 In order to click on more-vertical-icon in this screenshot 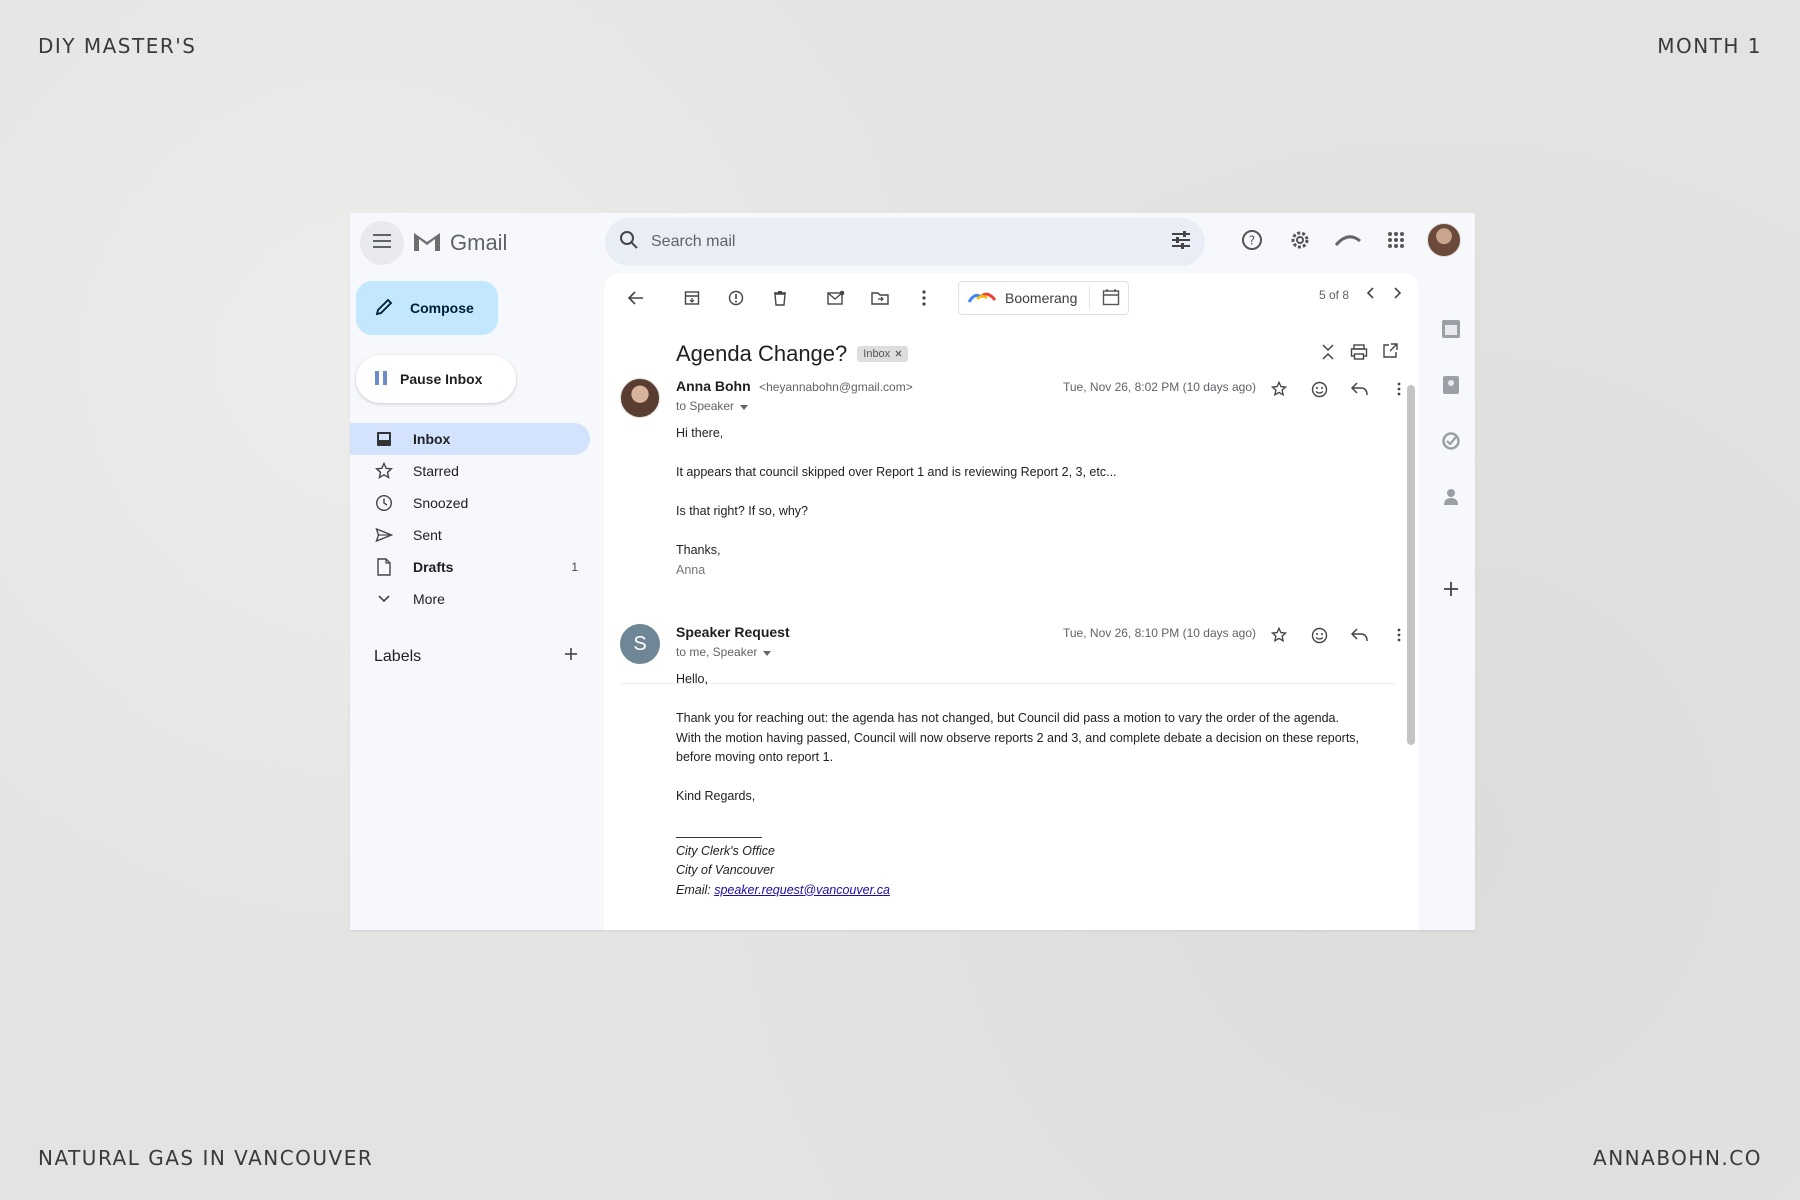, I will do `click(924, 298)`.